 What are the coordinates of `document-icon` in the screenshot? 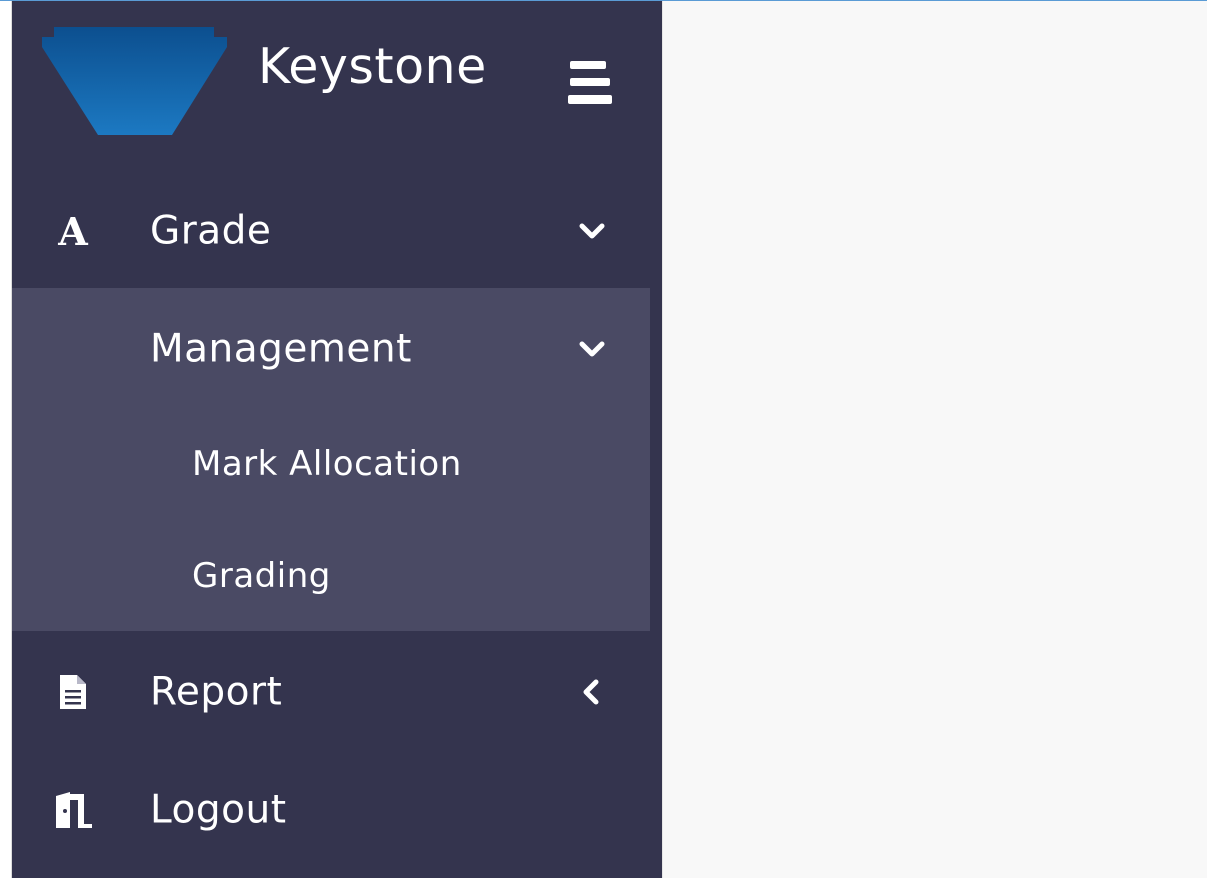 It's located at (73, 692).